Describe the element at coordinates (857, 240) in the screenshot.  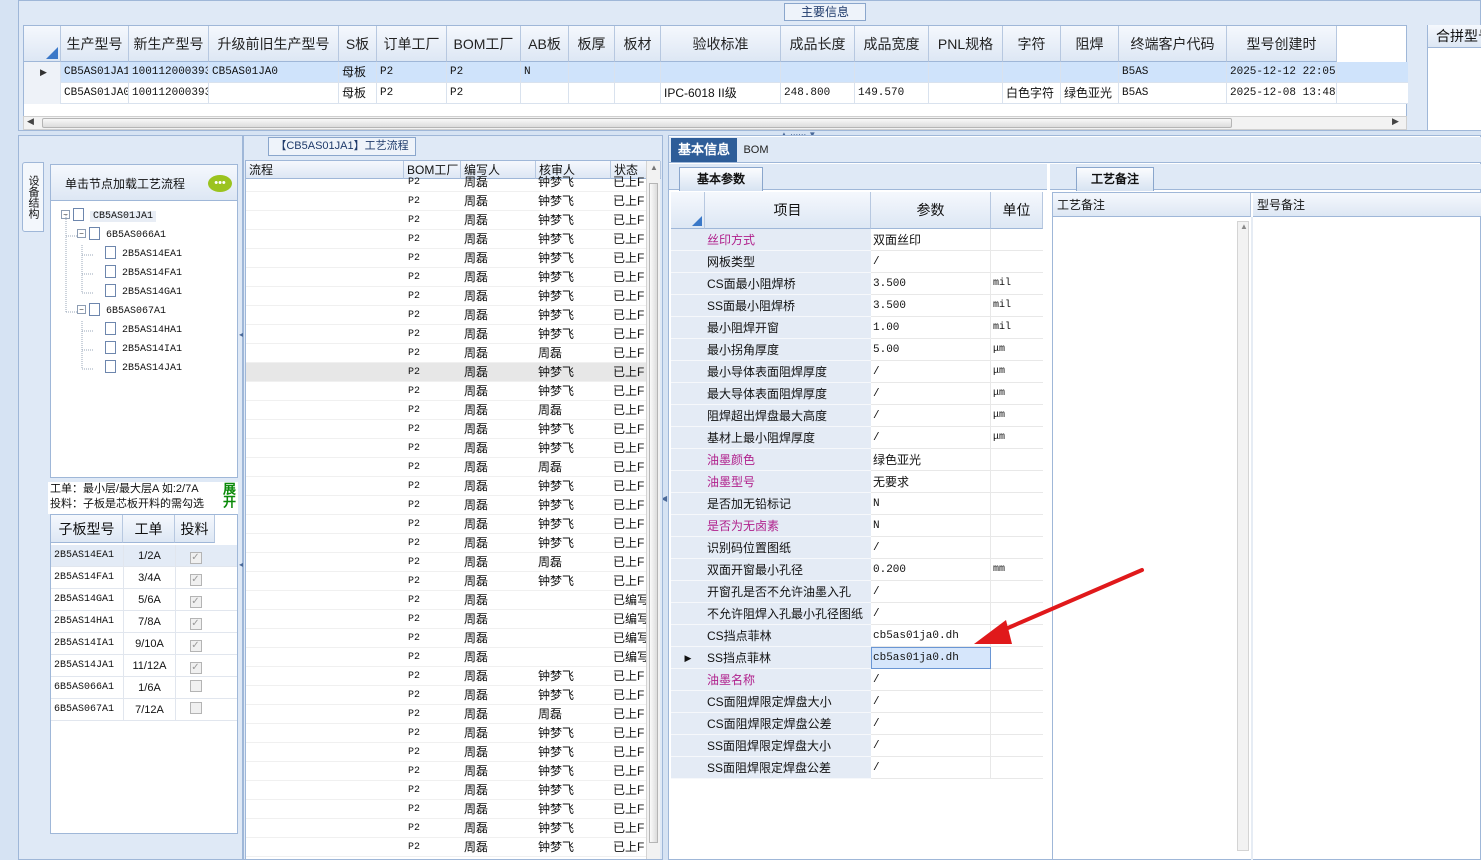
I see `table-row: 丝印方式 双面丝印` at that location.